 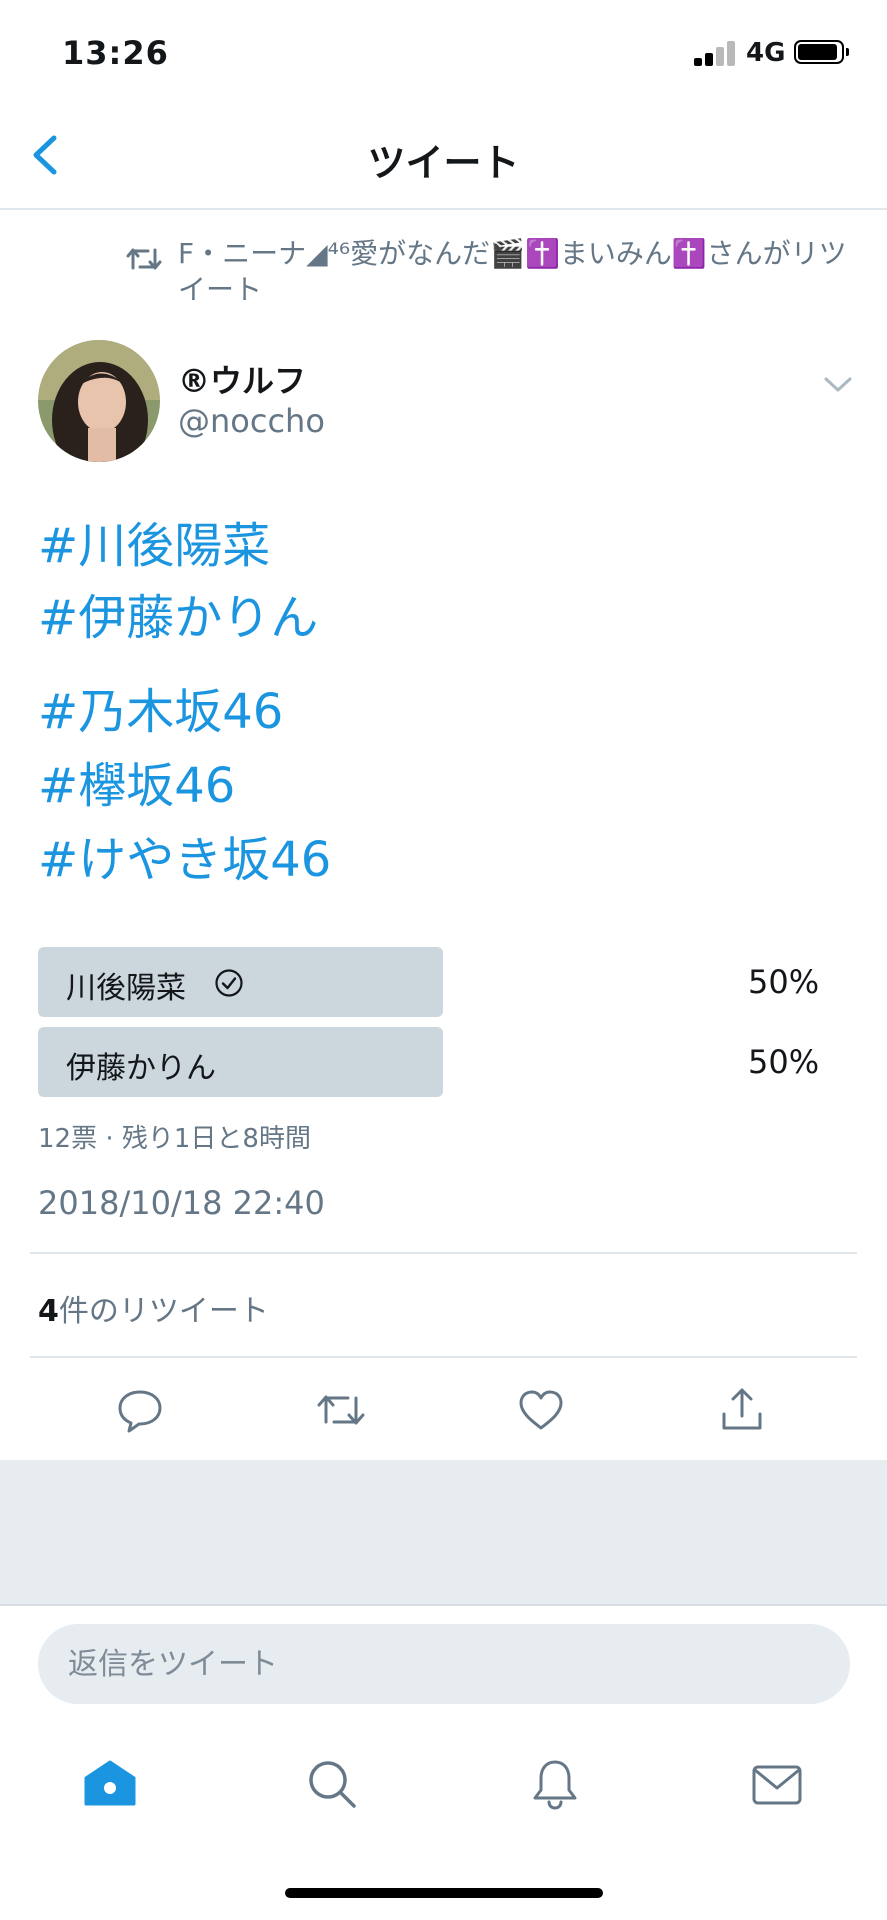 What do you see at coordinates (444, 1893) in the screenshot?
I see `home-indicator` at bounding box center [444, 1893].